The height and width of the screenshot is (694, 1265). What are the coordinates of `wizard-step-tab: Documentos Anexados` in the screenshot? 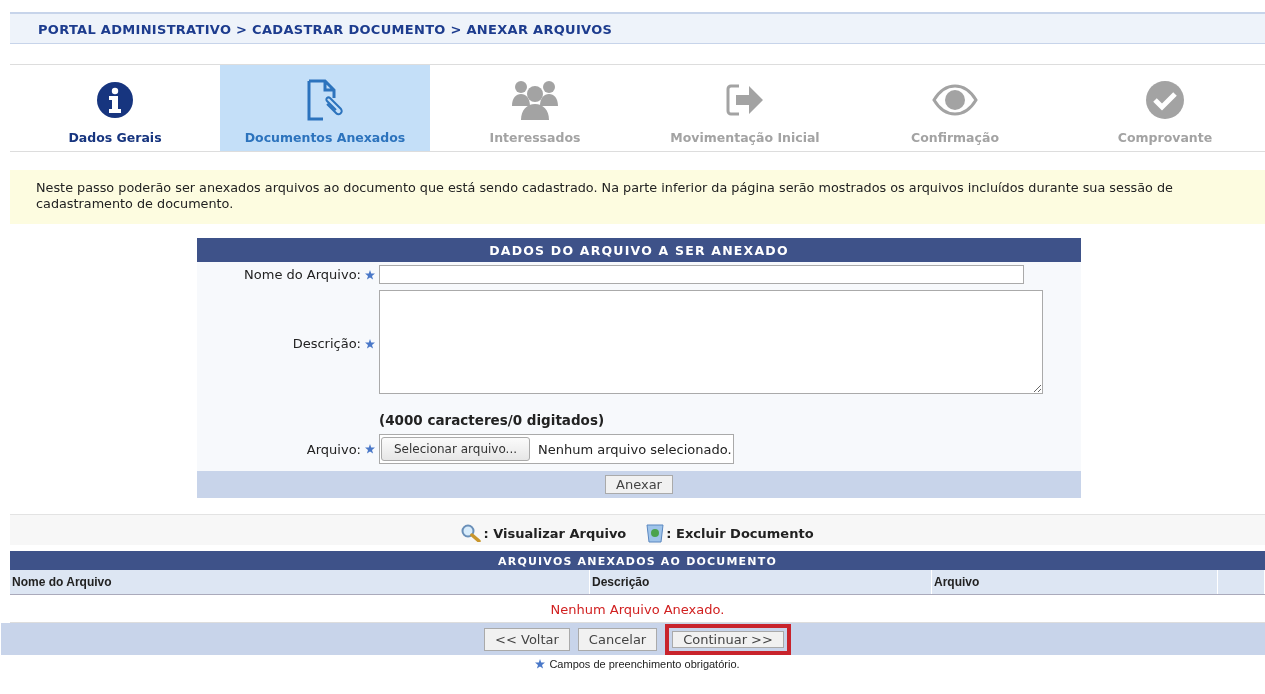 It's located at (325, 108).